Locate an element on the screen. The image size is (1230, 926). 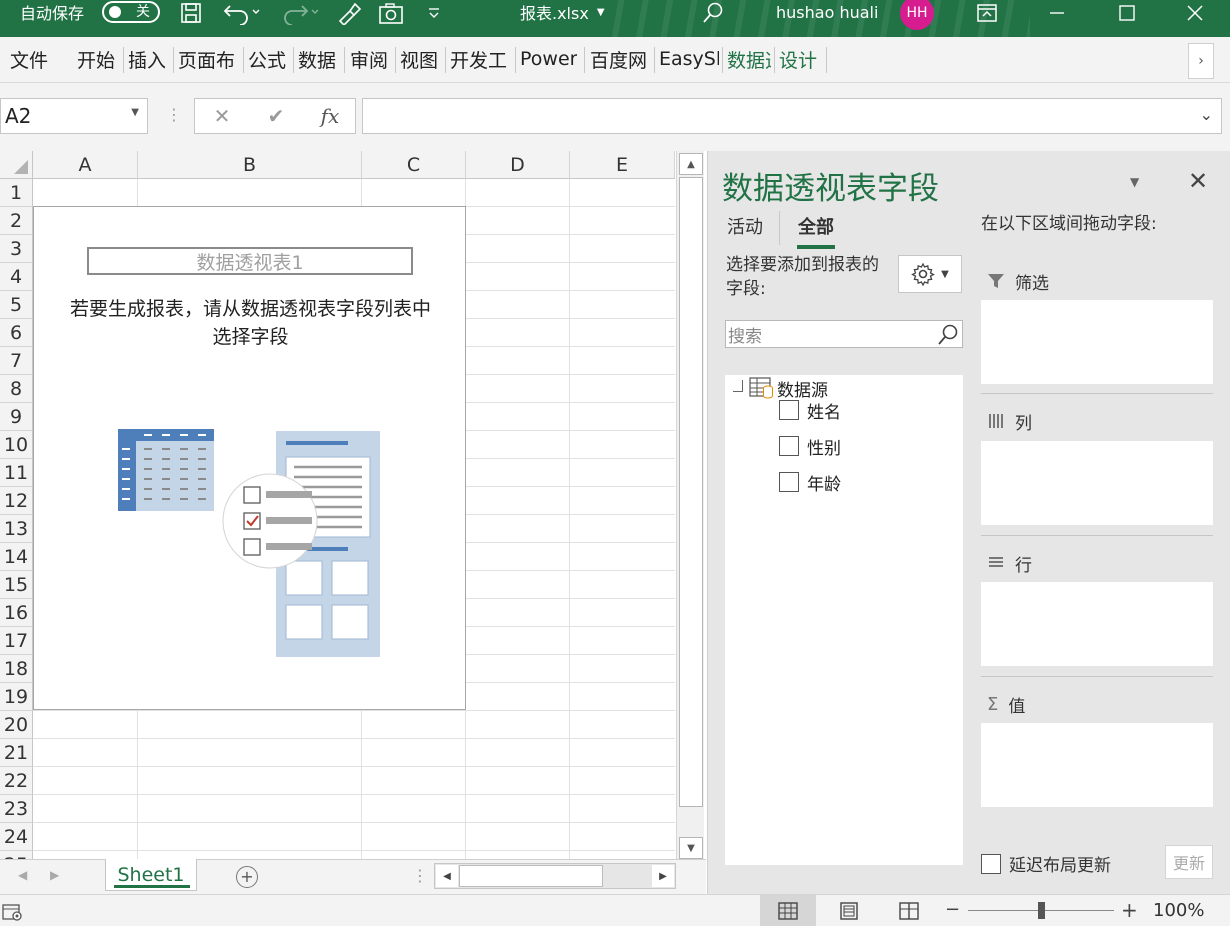
sheet-tab-sheet1: Sheet1 is located at coordinates (151, 875).